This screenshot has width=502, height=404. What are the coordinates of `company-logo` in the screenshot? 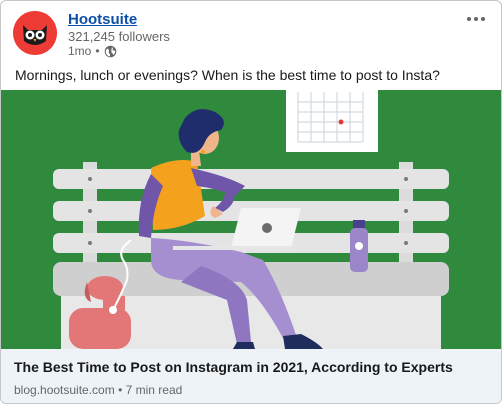 It's located at (35, 33).